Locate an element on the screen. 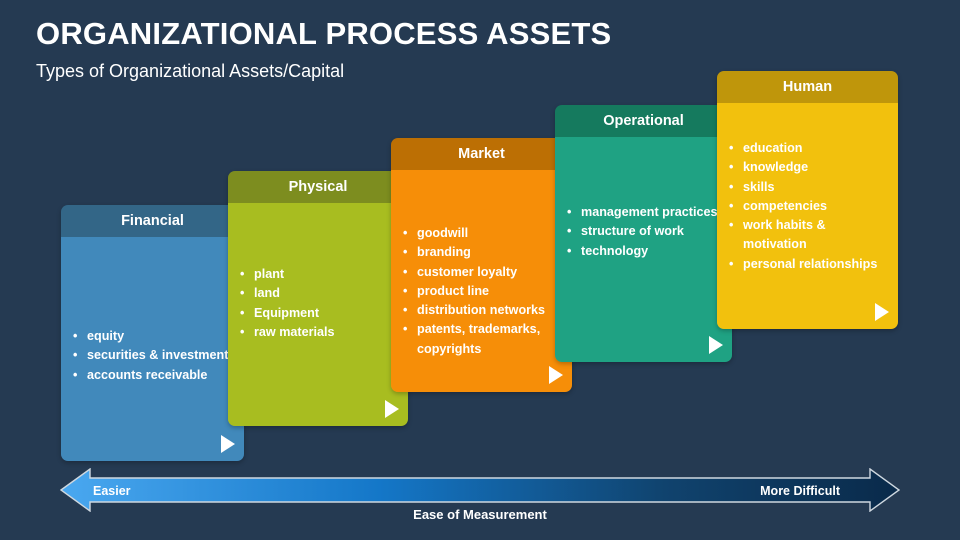 The image size is (960, 540). list-item: Equipment is located at coordinates (319, 314).